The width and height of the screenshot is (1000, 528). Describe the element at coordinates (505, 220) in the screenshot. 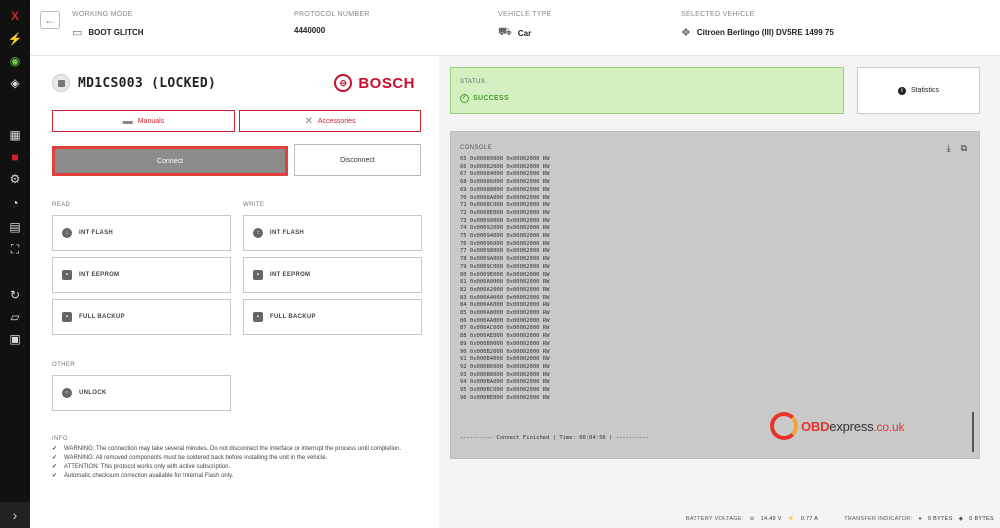

I see `console-line: 73 0x00090000 0x00002000 RW` at that location.